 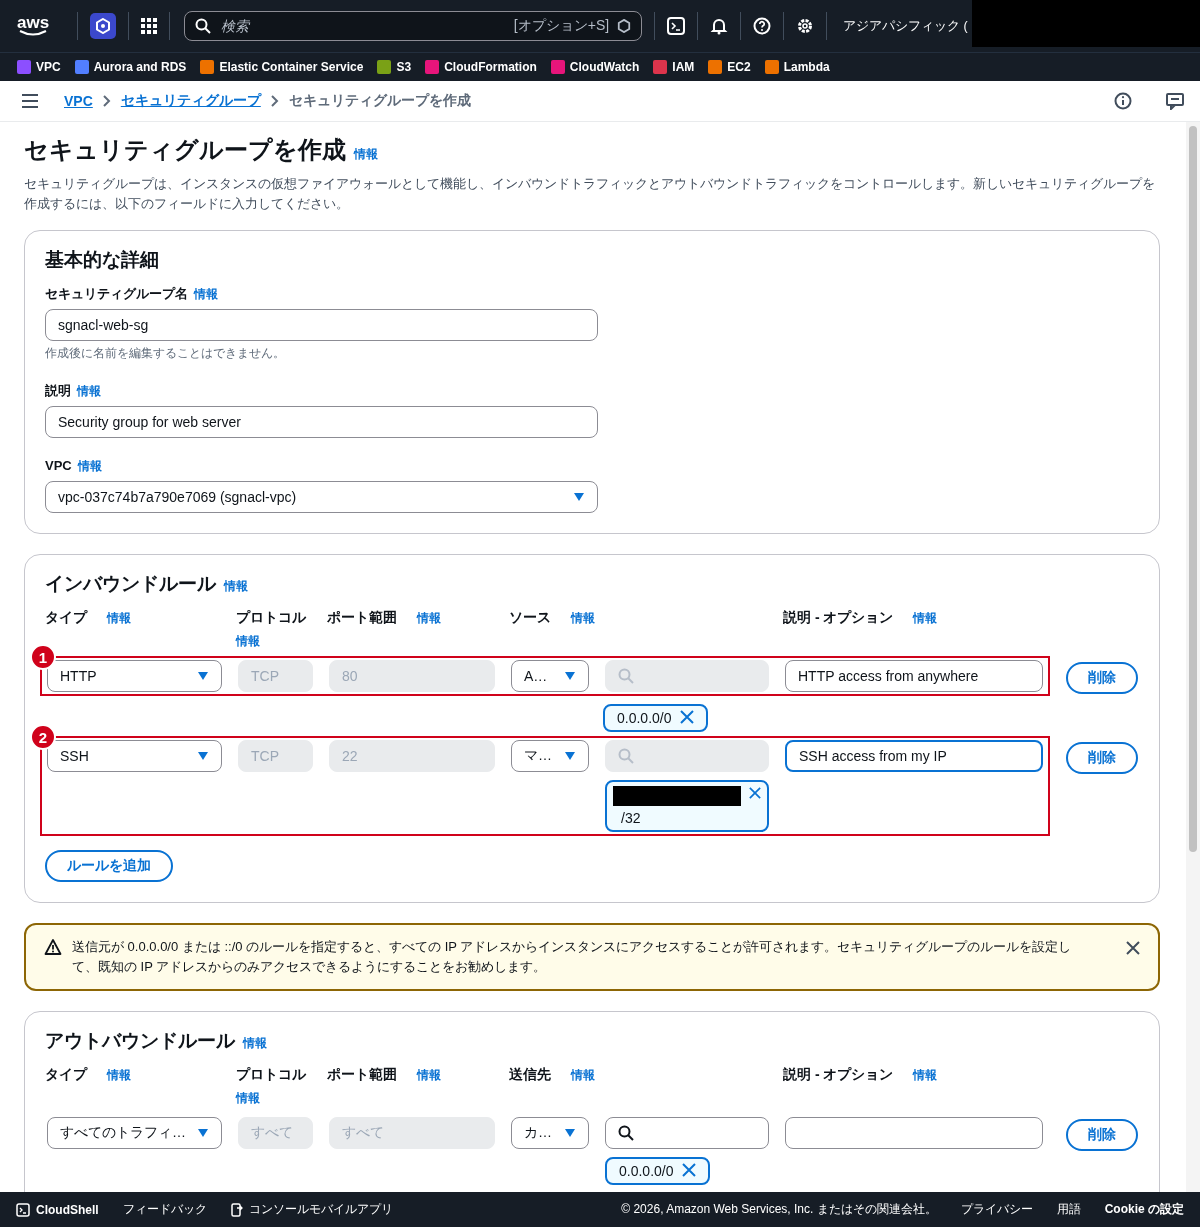 I want to click on hexagon-app-icon, so click(x=103, y=26).